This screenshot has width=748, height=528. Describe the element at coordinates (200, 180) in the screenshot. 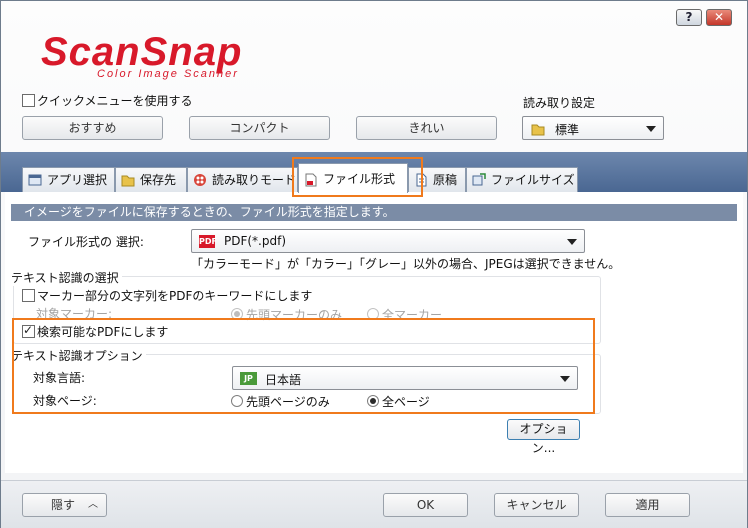

I see `color-palette-icon` at that location.